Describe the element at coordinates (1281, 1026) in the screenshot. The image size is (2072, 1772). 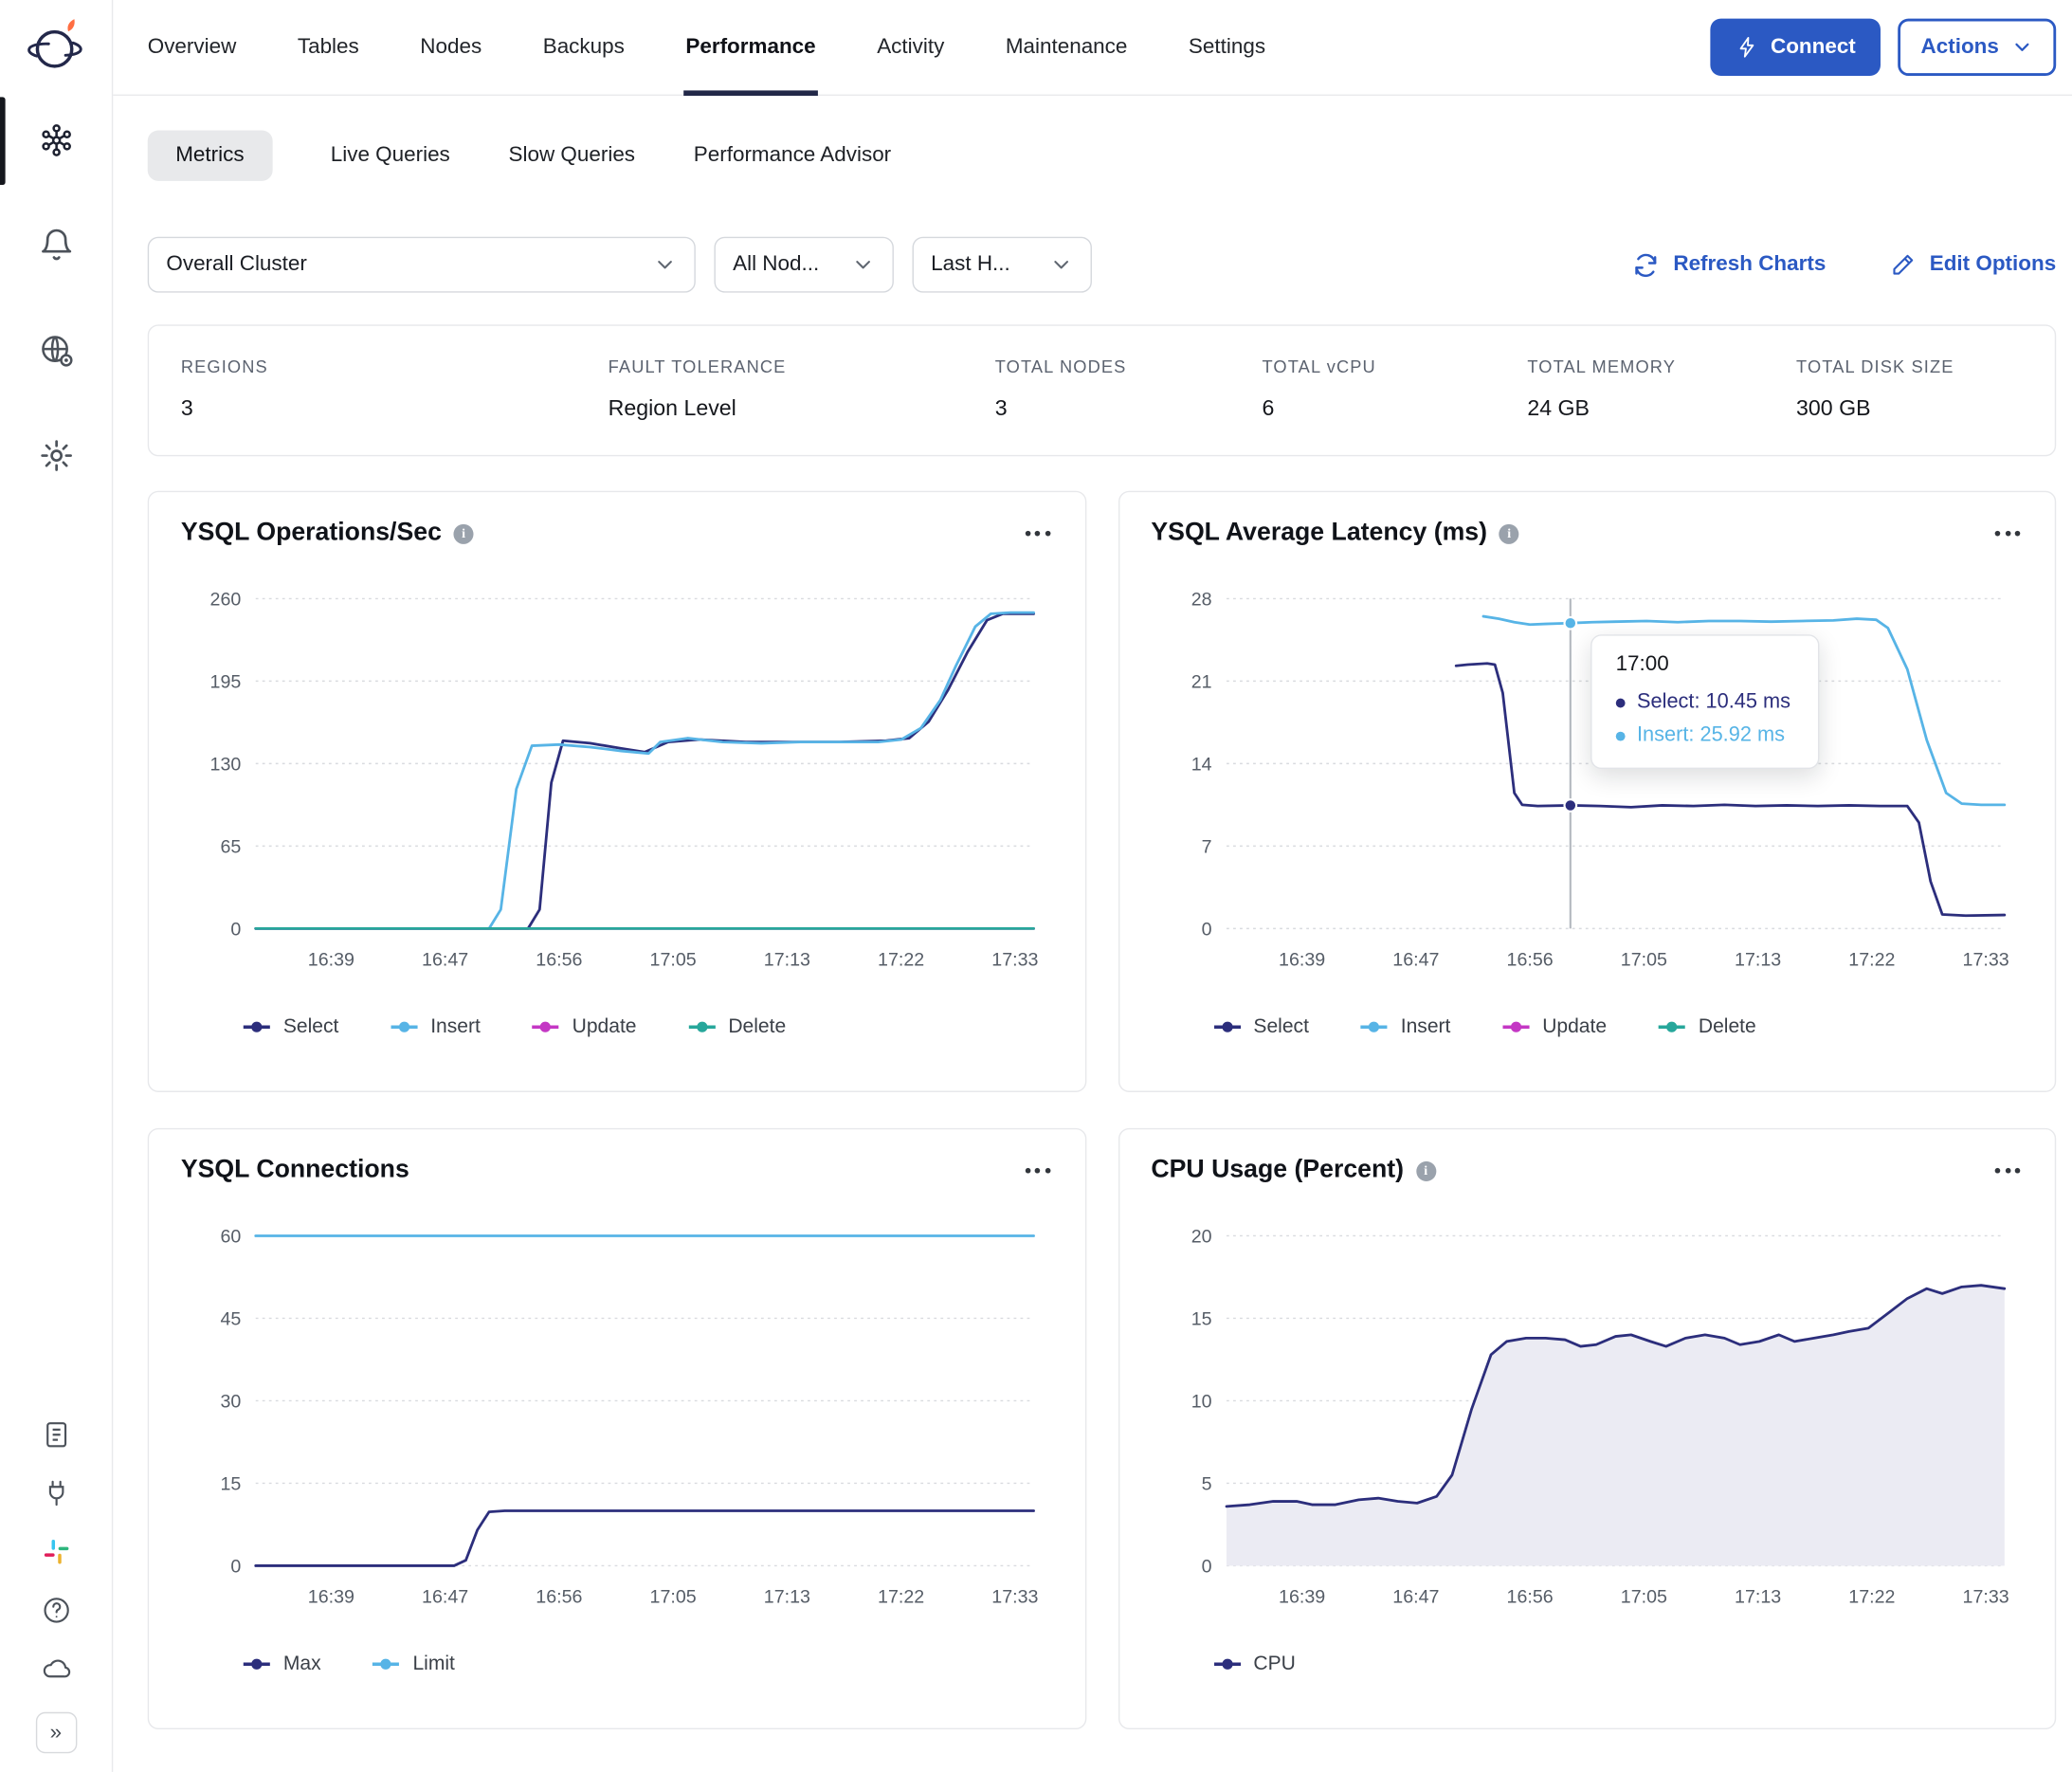
I see `legend-label: Select` at that location.